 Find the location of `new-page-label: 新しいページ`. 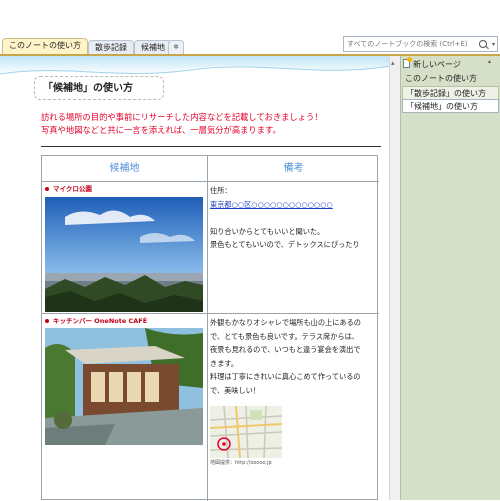

new-page-label: 新しいページ is located at coordinates (437, 64).